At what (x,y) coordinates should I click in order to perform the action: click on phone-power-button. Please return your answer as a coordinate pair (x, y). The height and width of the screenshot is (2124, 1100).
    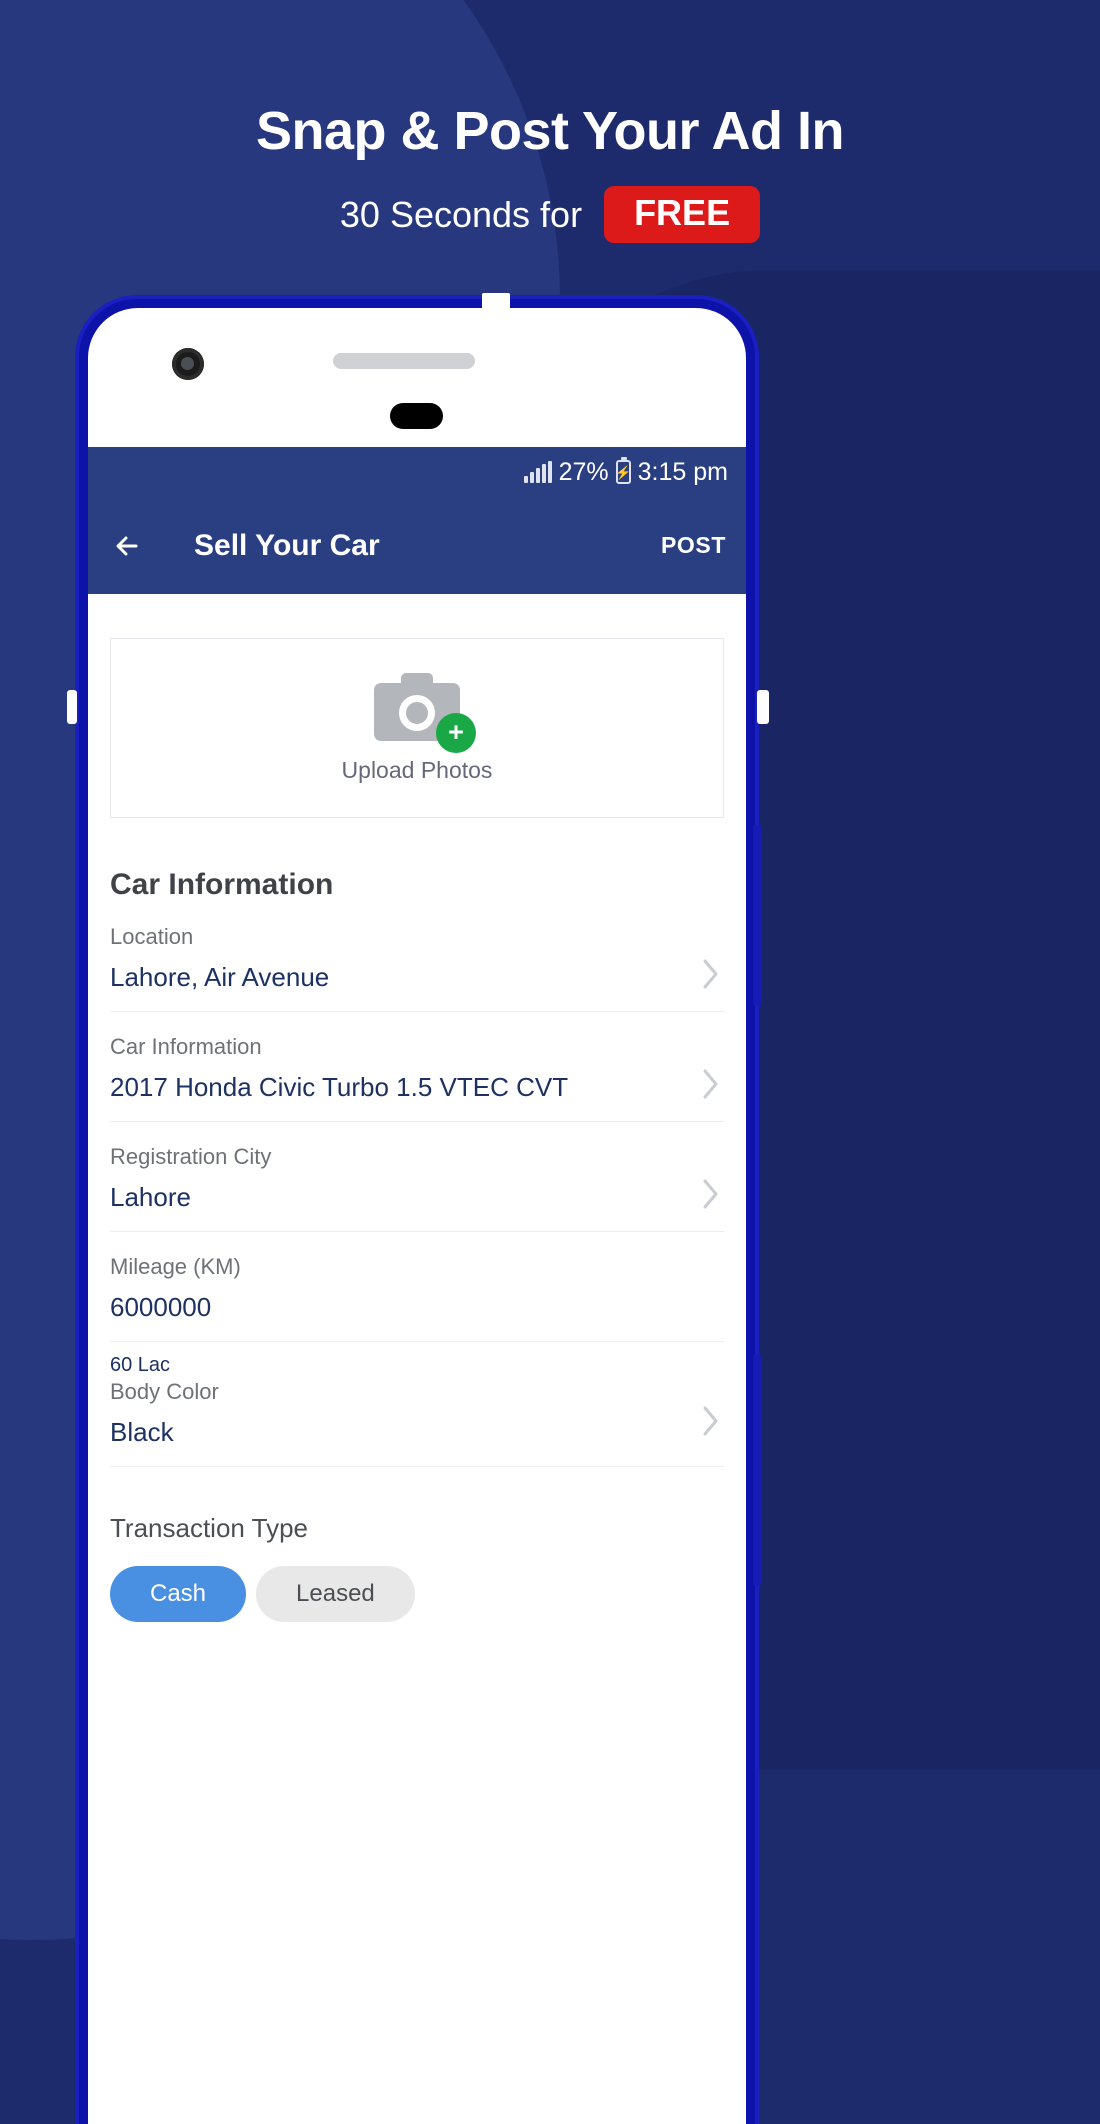
    Looking at the image, I should click on (757, 1470).